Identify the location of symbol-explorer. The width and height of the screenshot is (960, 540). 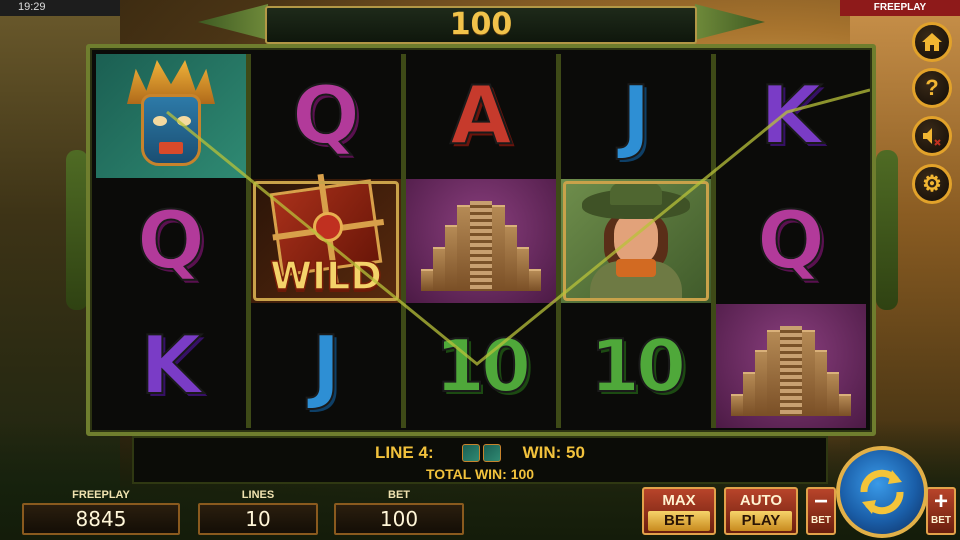
(636, 241).